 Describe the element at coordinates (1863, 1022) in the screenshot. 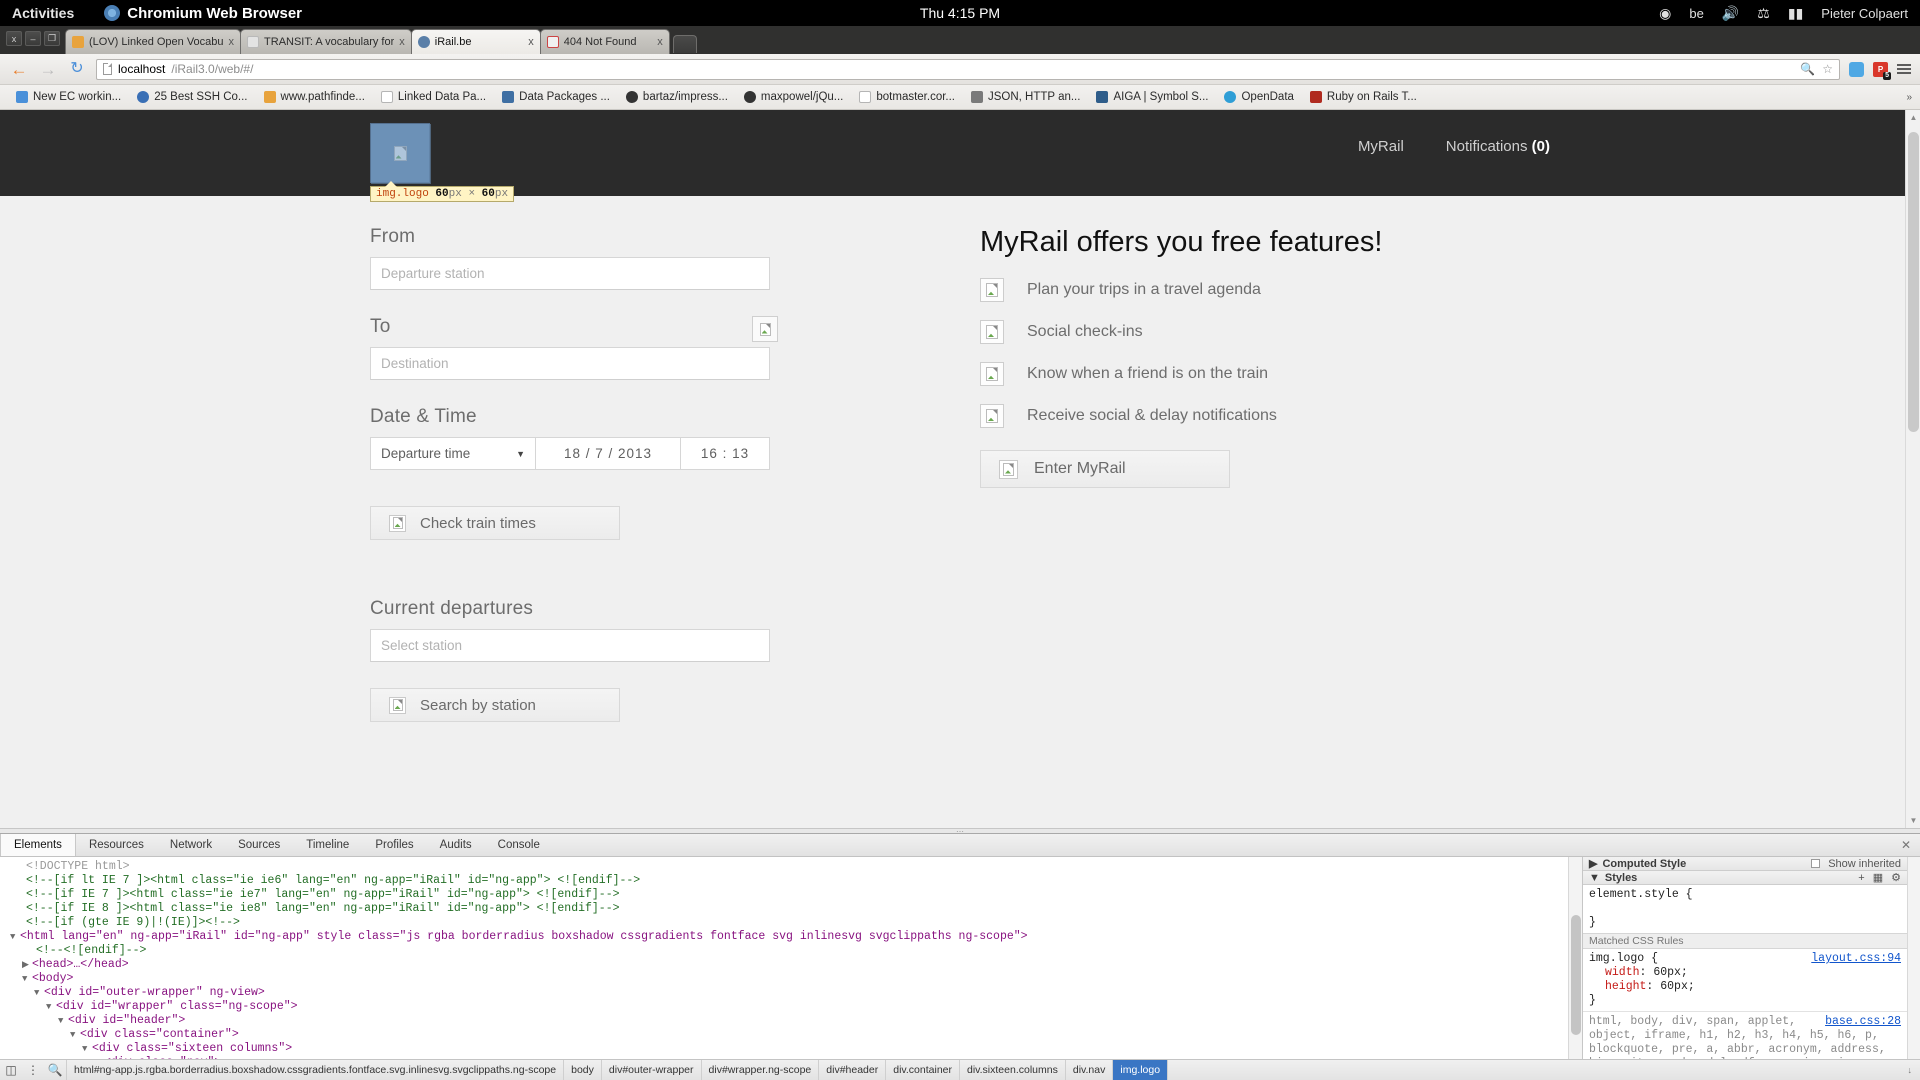

I see `inherited-source-link: base.css:28` at that location.